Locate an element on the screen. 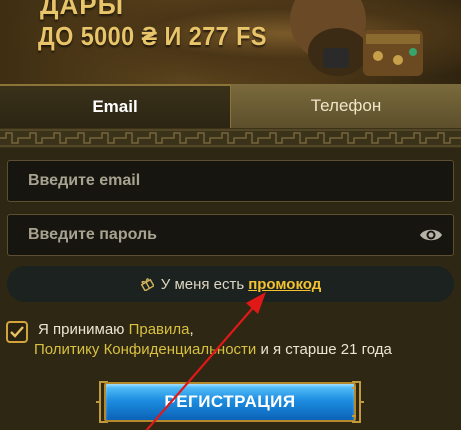  terms-checkbox is located at coordinates (17, 332).